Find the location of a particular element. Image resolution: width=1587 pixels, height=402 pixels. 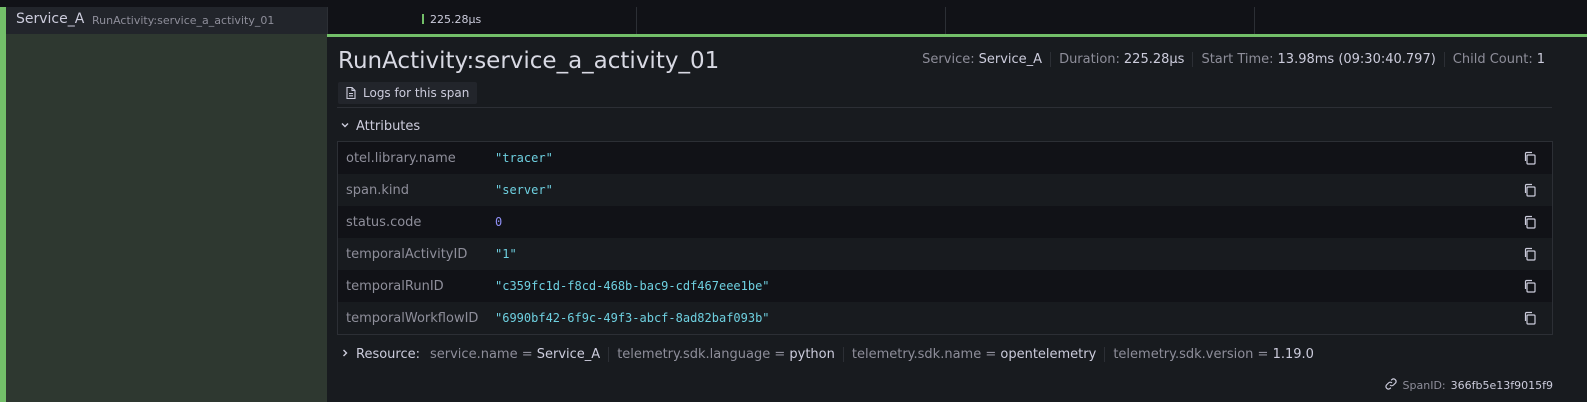

attribute-value: "1" is located at coordinates (506, 254).